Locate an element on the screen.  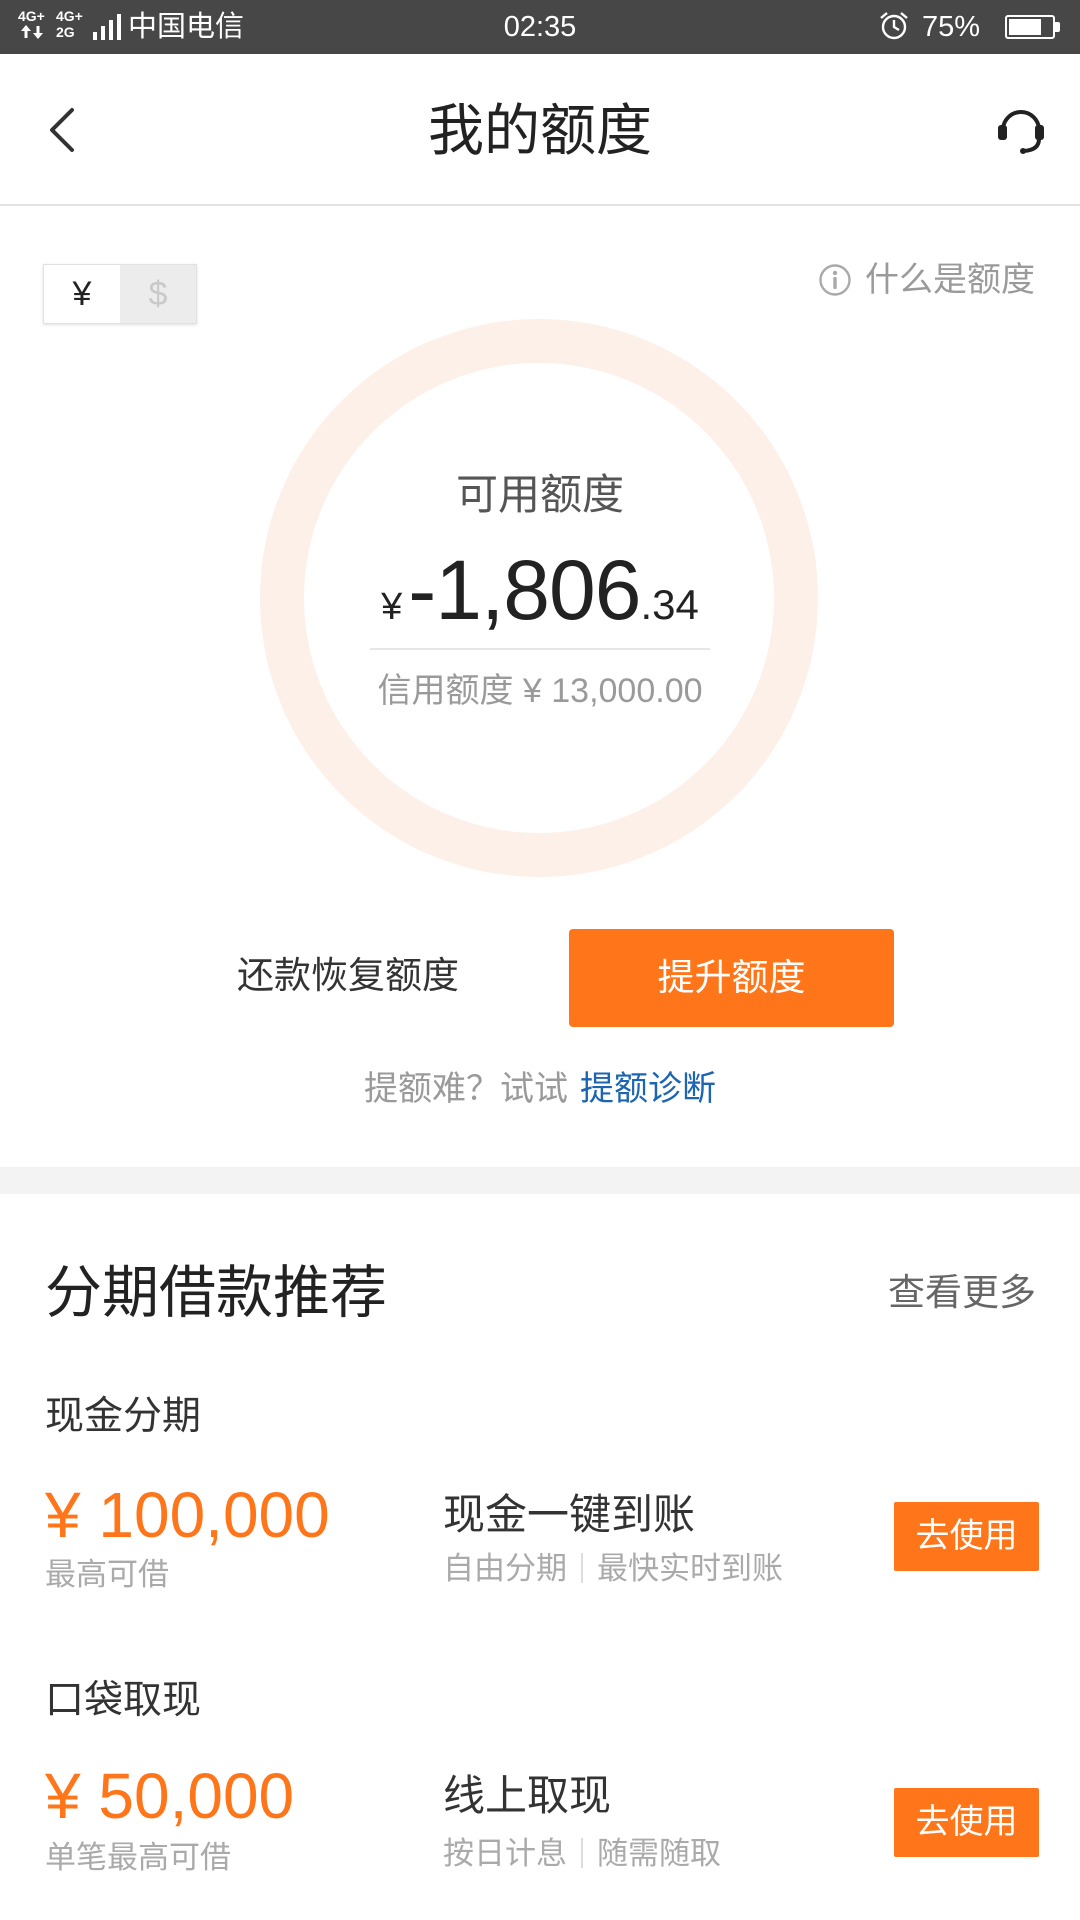
clock-time: 02:35 is located at coordinates (540, 27).